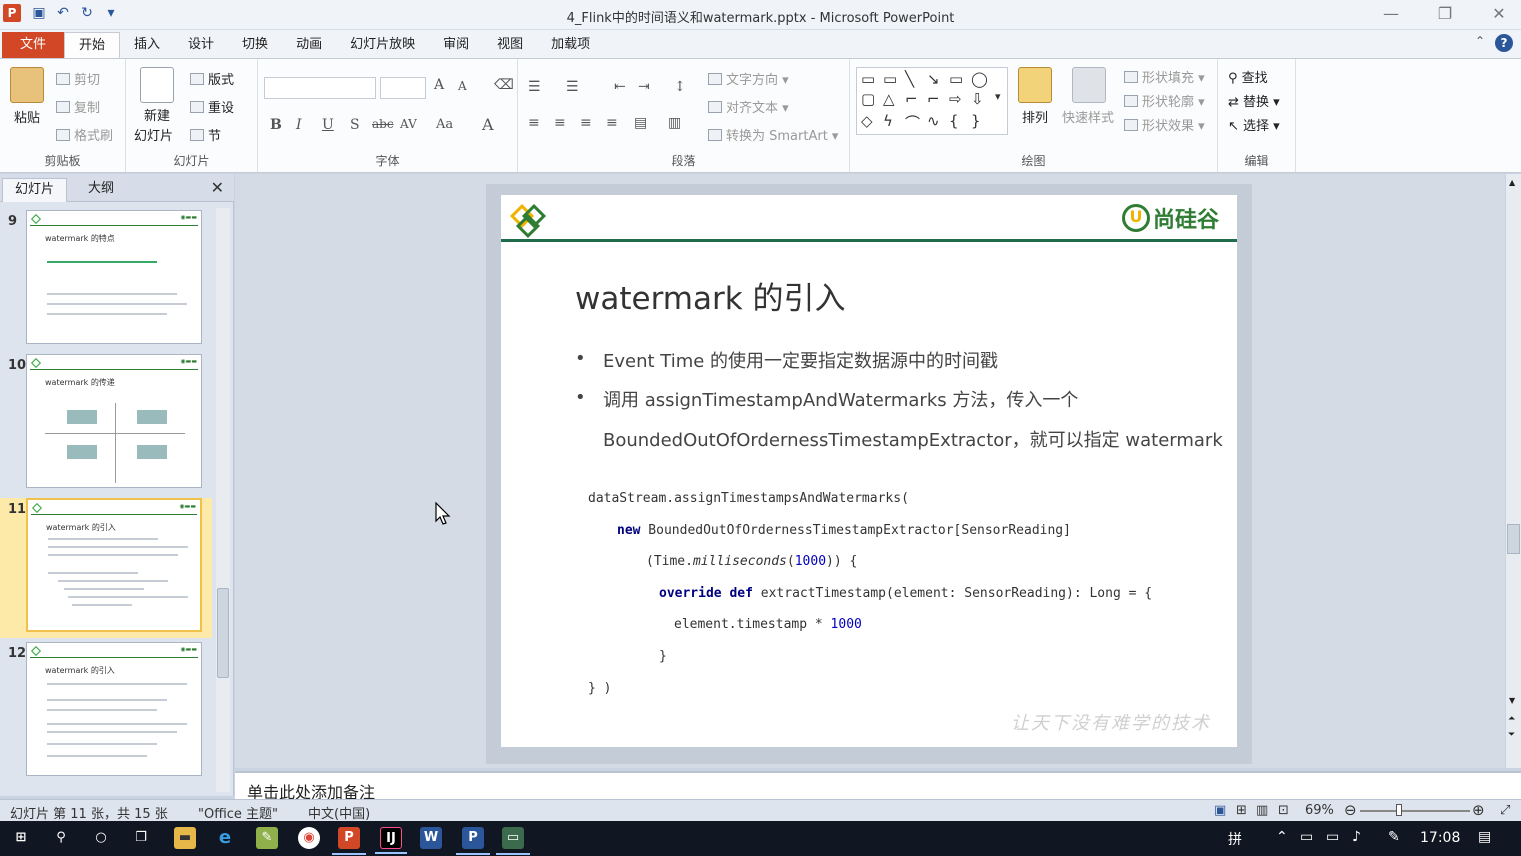 This screenshot has height=856, width=1521. I want to click on shapes-gallery: ▭ ▭ ╲ ↘ ▭ ◯ ▢ △ ⌐ ⌐ ⇨ ⇩ ◇ ϟ ⌒ ∿ { } ▾, so click(932, 101).